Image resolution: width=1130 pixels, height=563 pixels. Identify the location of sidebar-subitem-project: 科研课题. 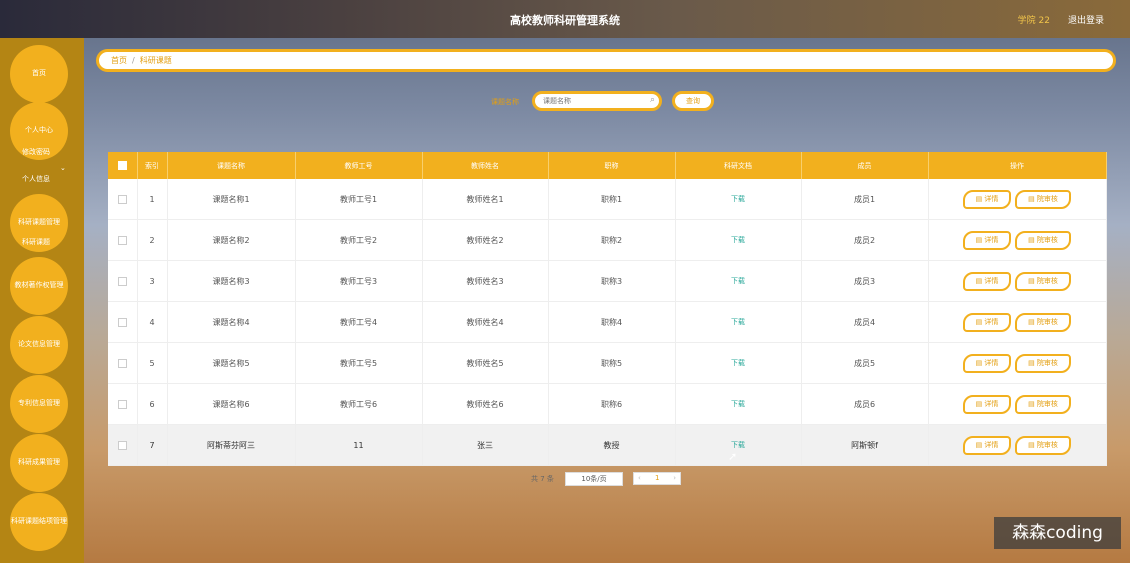
(36, 242).